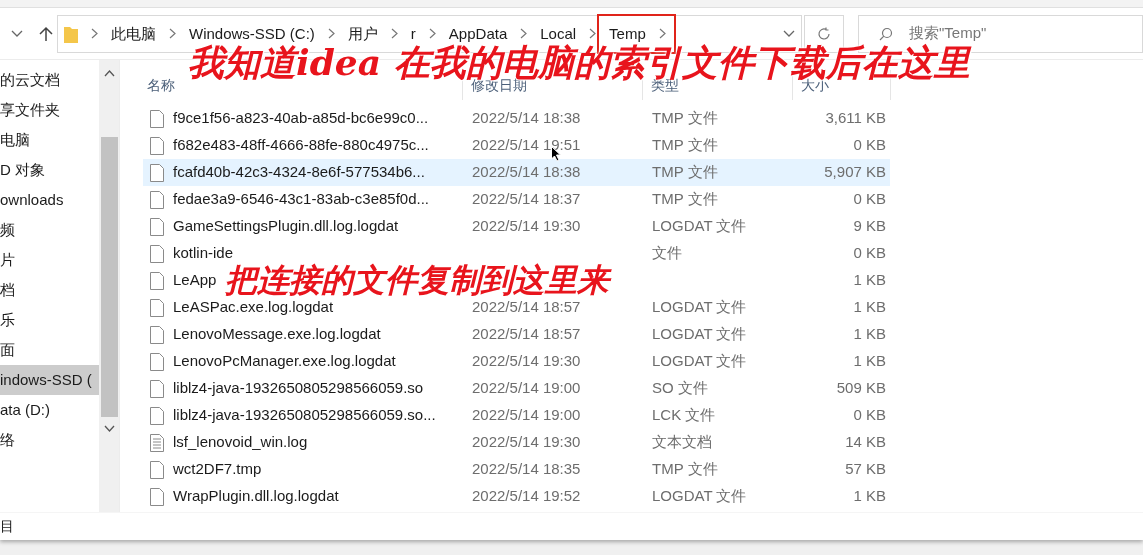  What do you see at coordinates (855, 172) in the screenshot?
I see `file-size: 5,907 KB` at bounding box center [855, 172].